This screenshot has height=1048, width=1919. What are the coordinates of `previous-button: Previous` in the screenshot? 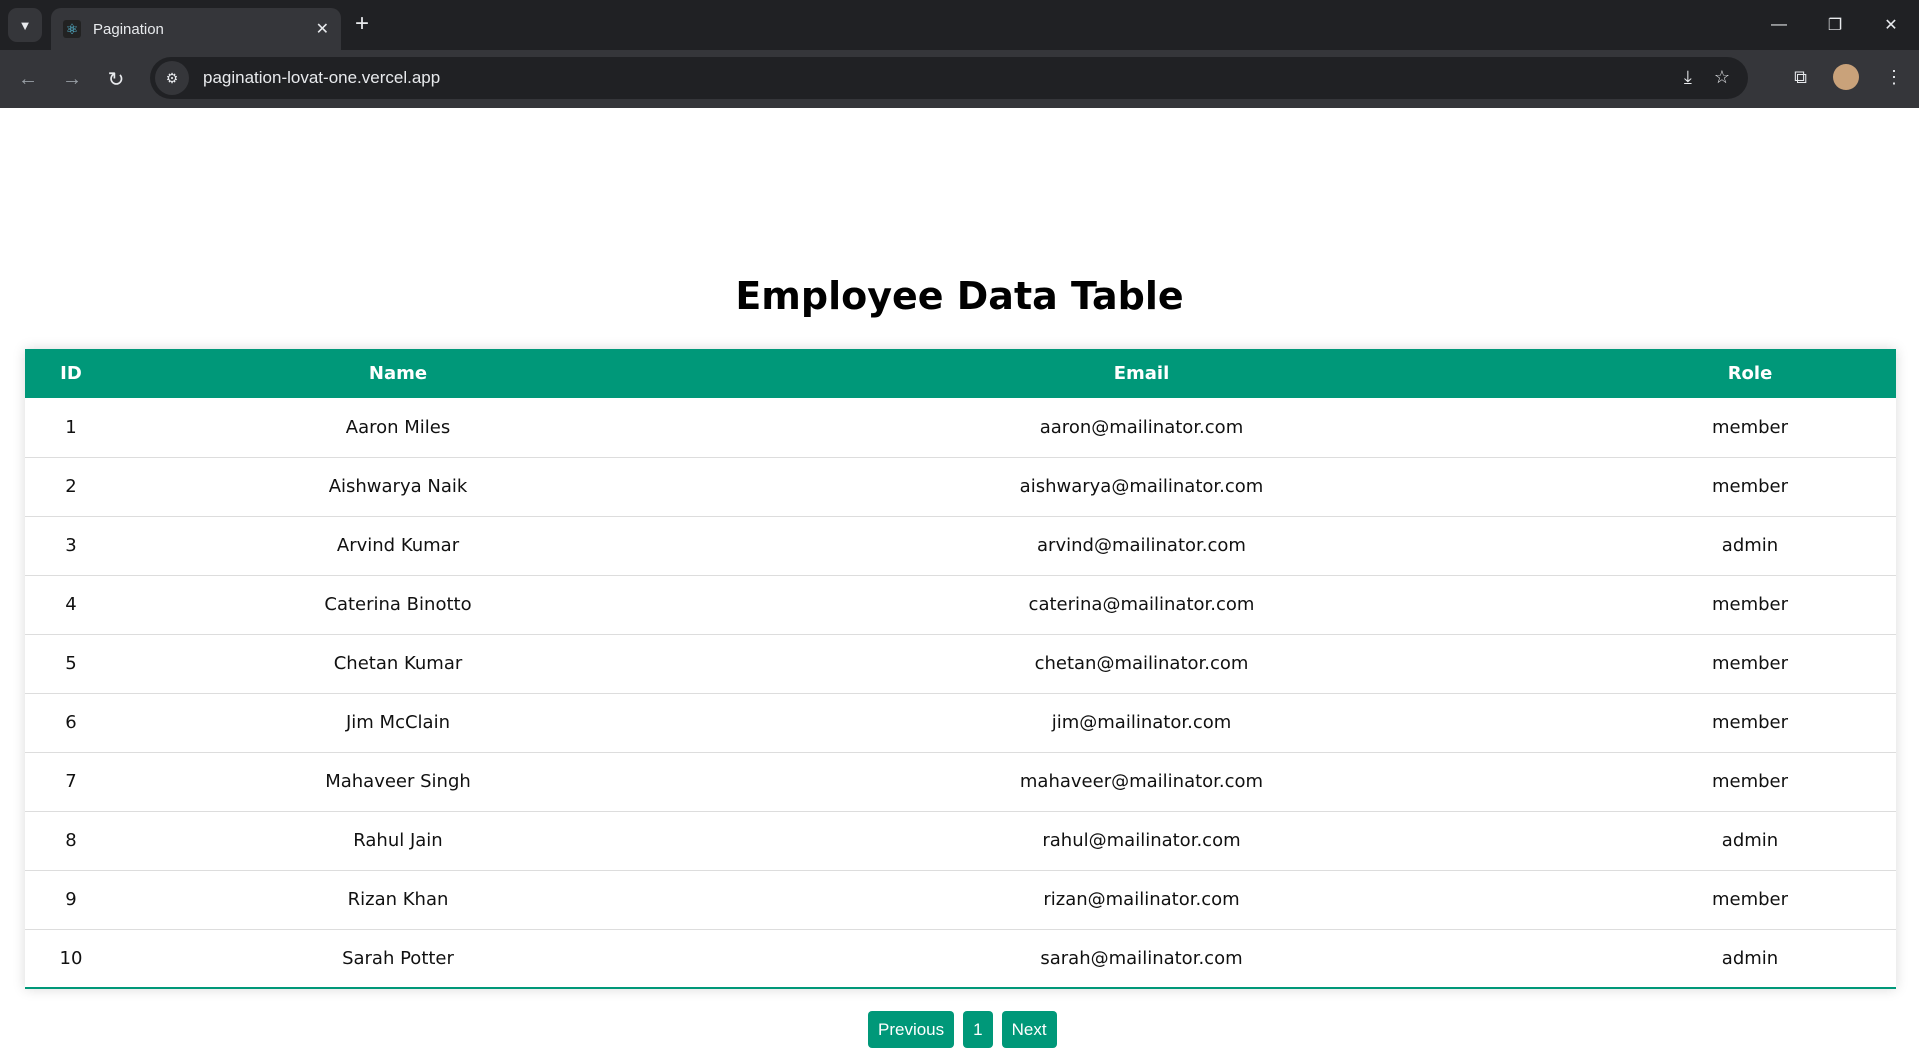 It's located at (911, 1029).